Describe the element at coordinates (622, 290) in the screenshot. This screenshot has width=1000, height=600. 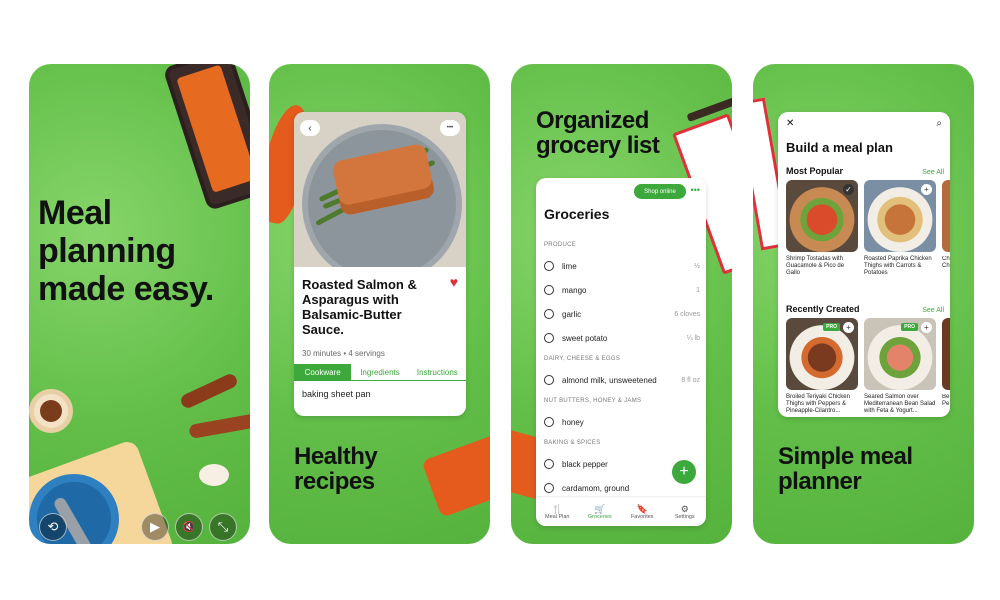
I see `grocery-item: mango 1` at that location.